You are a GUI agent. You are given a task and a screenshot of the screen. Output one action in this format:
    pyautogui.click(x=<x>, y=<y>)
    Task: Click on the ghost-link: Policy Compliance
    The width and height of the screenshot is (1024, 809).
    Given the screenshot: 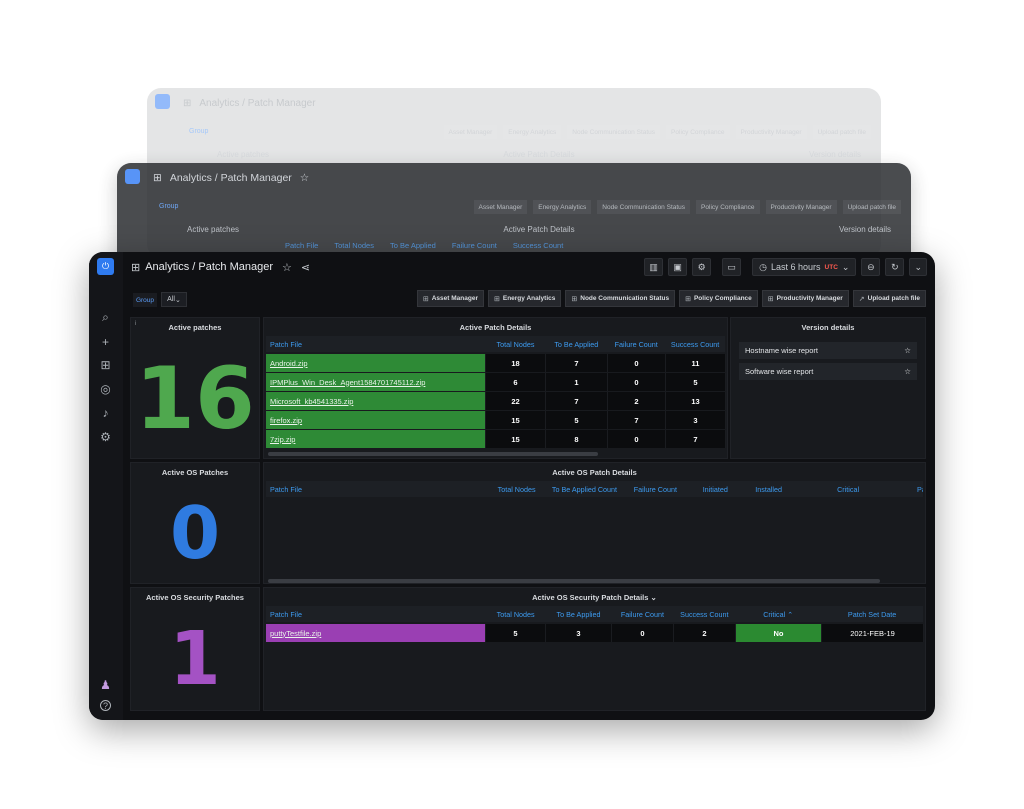 What is the action you would take?
    pyautogui.click(x=728, y=207)
    